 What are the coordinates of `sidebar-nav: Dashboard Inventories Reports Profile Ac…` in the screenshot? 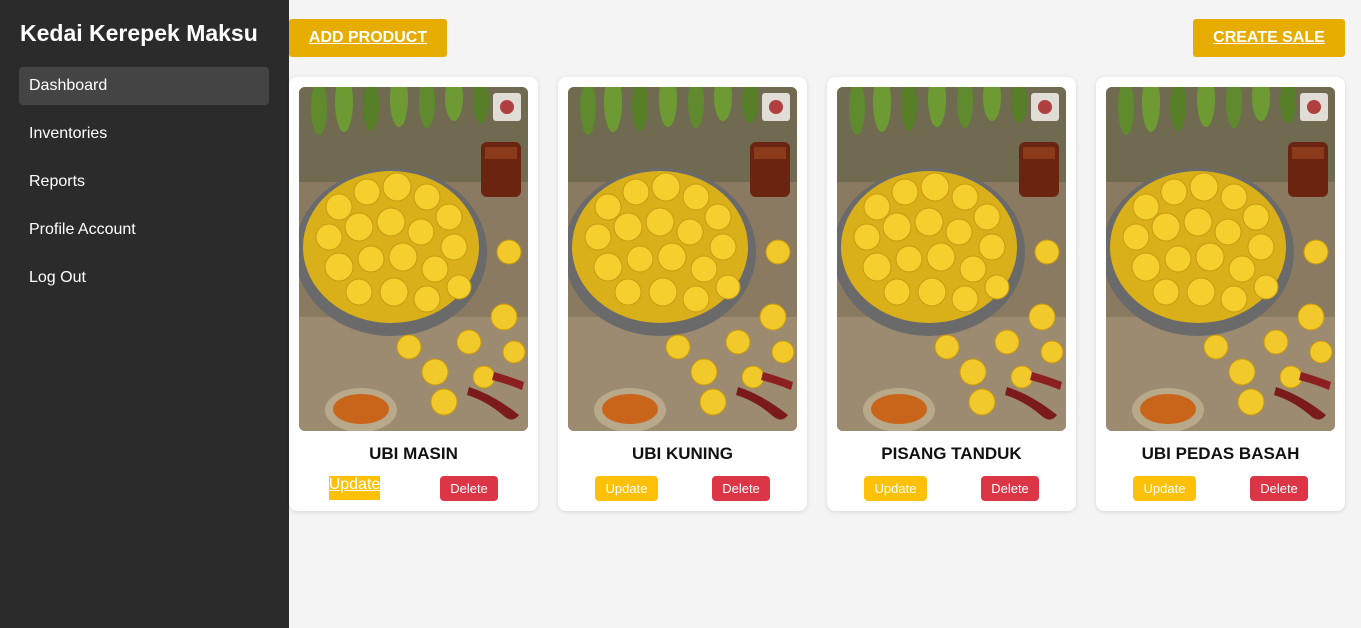 It's located at (144, 187).